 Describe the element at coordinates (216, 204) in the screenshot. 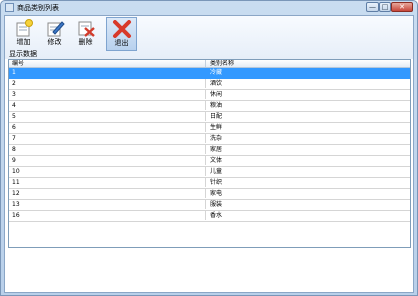

I see `cell-category-name: 服装` at that location.